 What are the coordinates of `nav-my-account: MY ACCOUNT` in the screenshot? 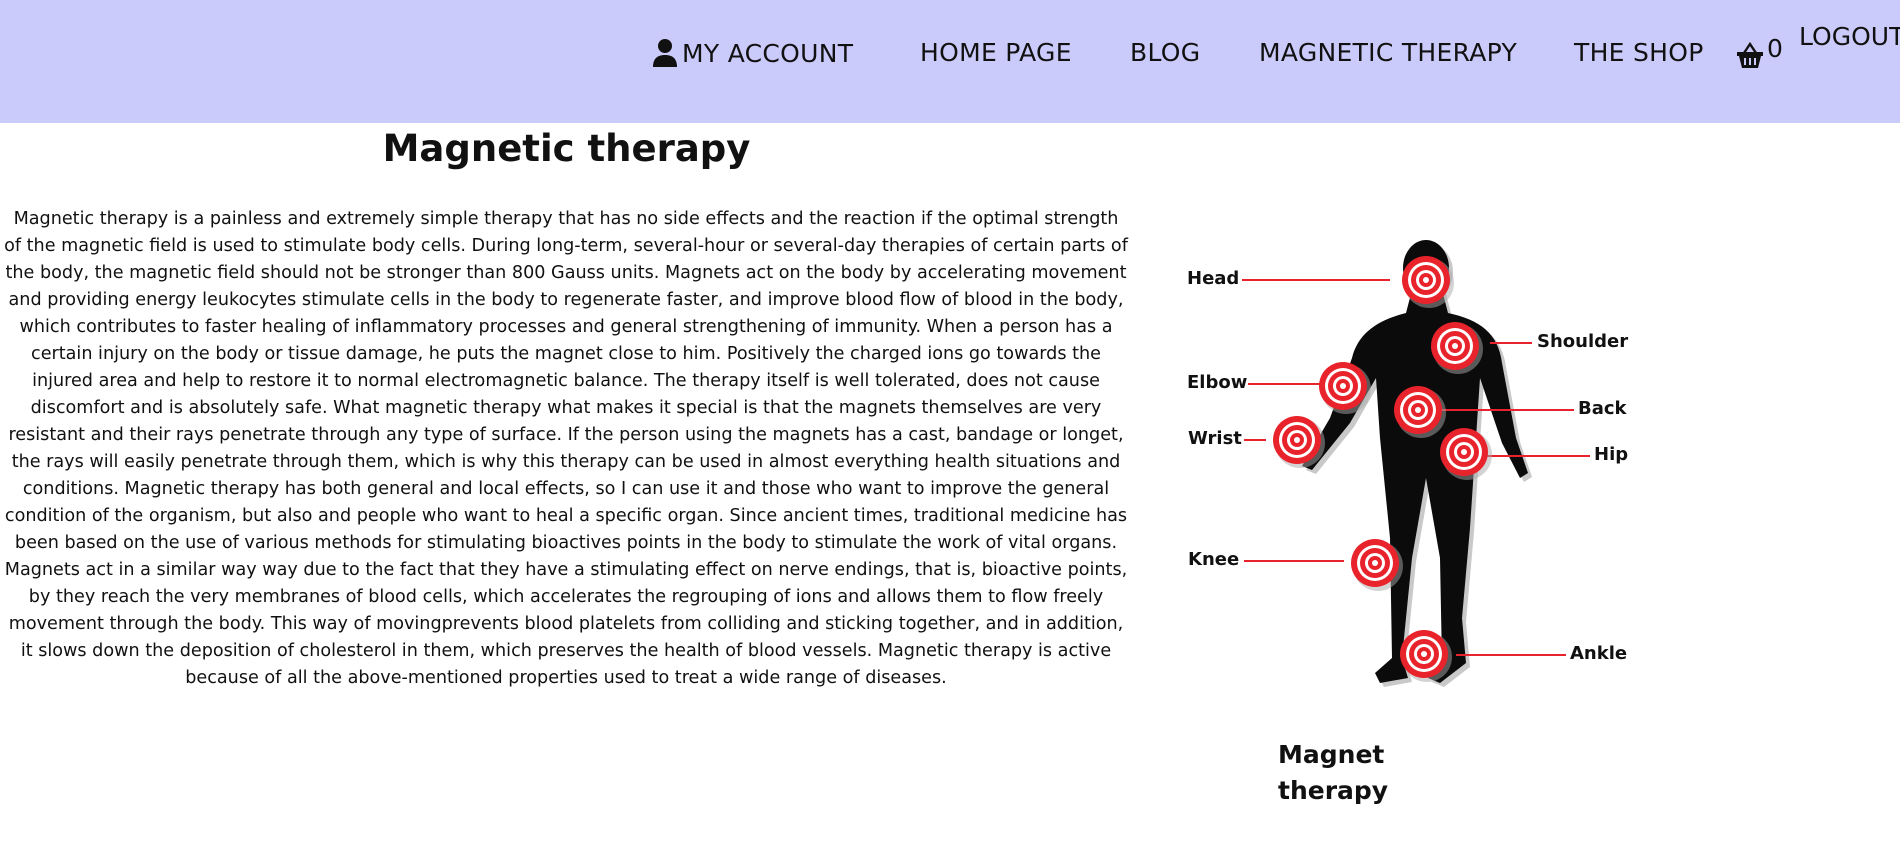 It's located at (752, 53).